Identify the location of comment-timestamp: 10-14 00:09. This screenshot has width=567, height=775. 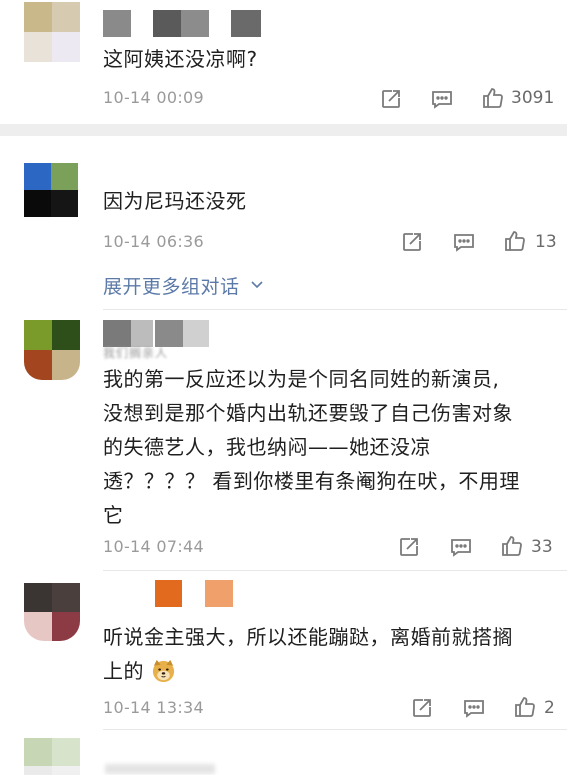
(153, 97).